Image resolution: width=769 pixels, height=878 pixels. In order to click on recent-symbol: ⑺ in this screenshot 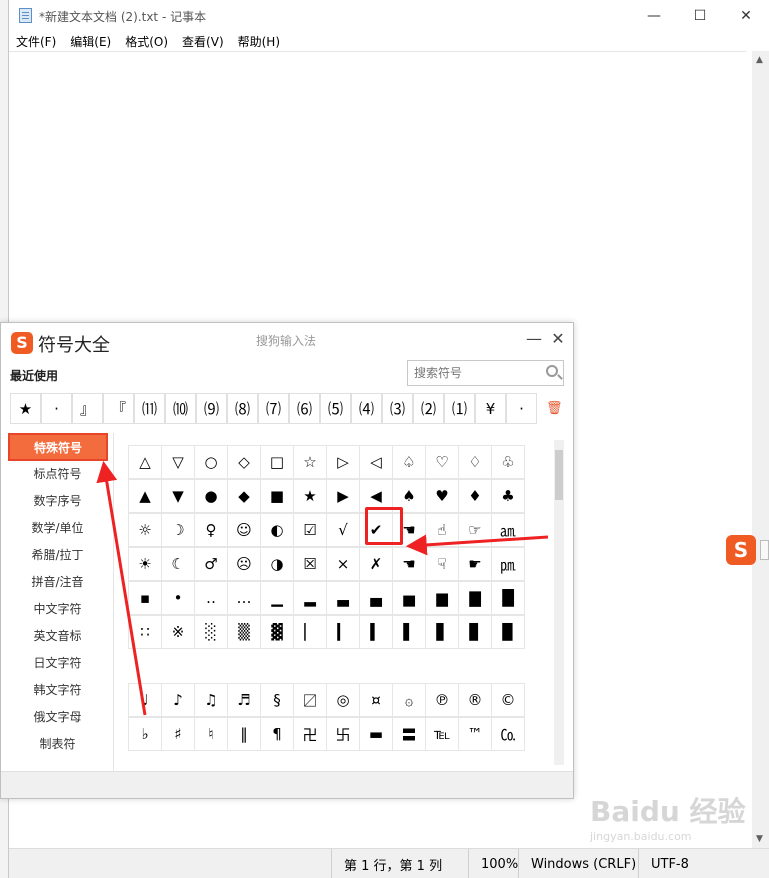, I will do `click(273, 408)`.